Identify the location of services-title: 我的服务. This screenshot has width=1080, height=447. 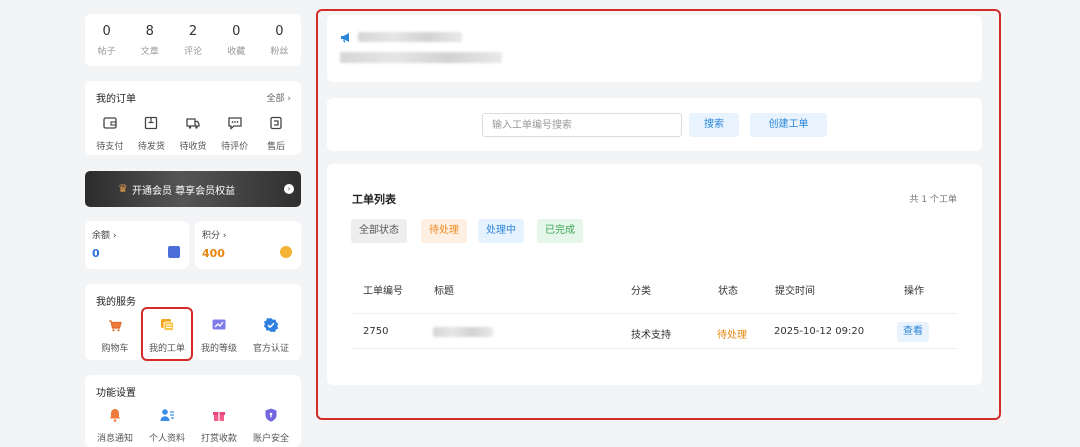
(116, 302).